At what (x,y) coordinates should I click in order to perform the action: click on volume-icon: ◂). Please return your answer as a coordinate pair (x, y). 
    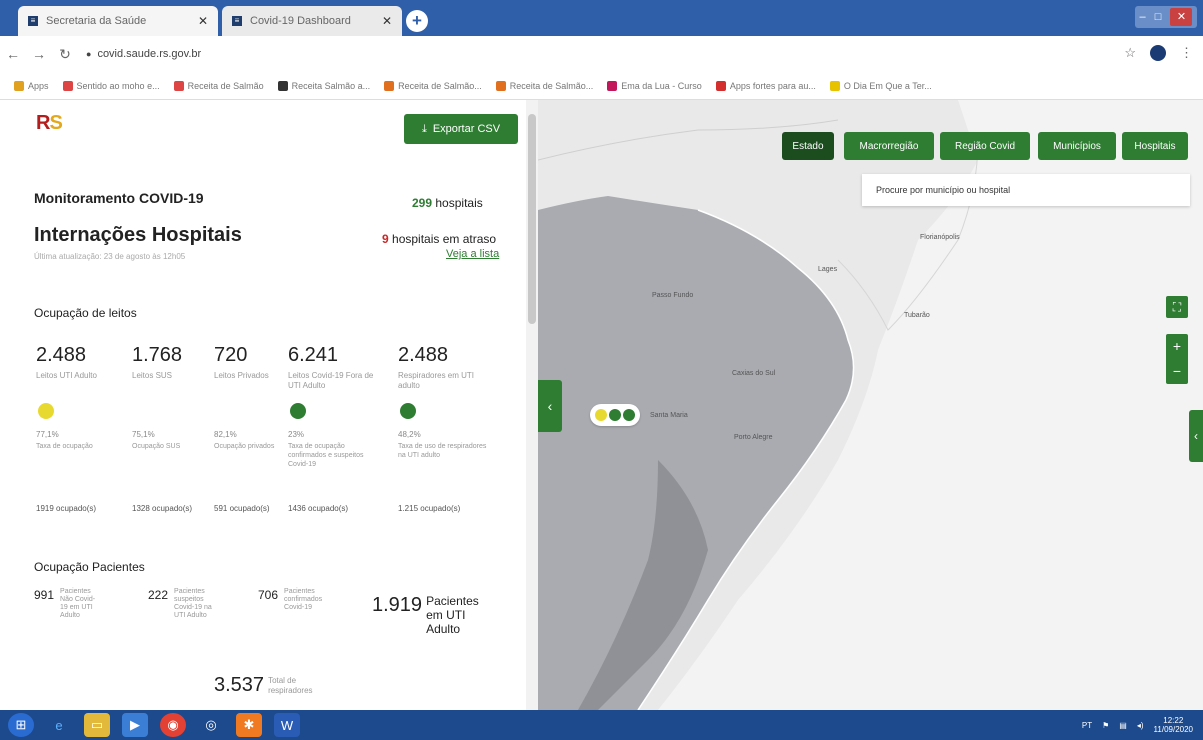
    Looking at the image, I should click on (1140, 725).